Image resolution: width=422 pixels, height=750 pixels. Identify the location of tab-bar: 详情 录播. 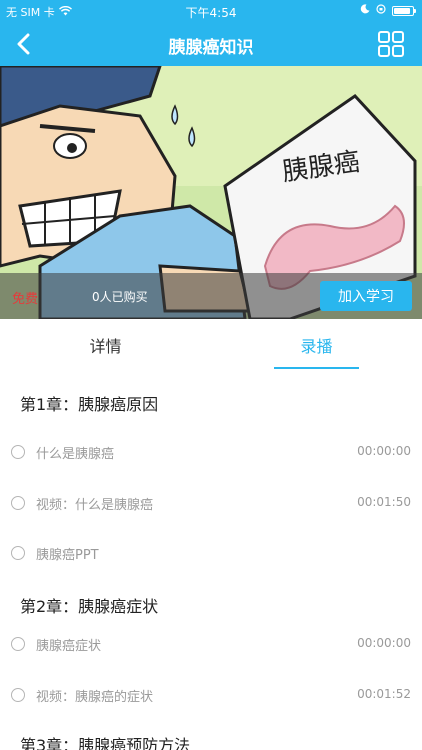
(211, 345).